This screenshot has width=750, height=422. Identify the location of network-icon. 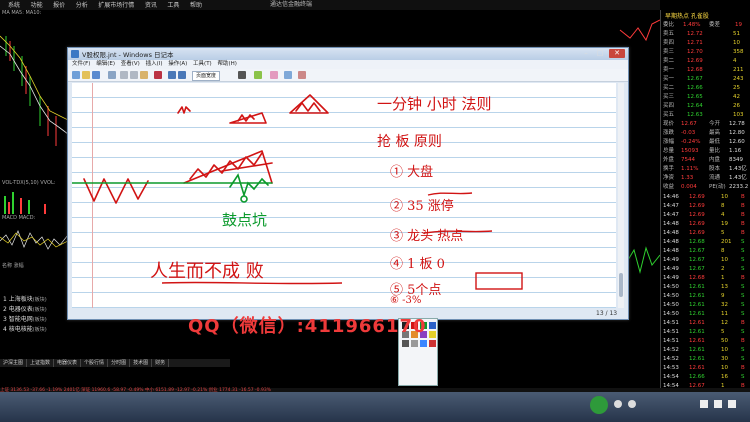
(718, 404).